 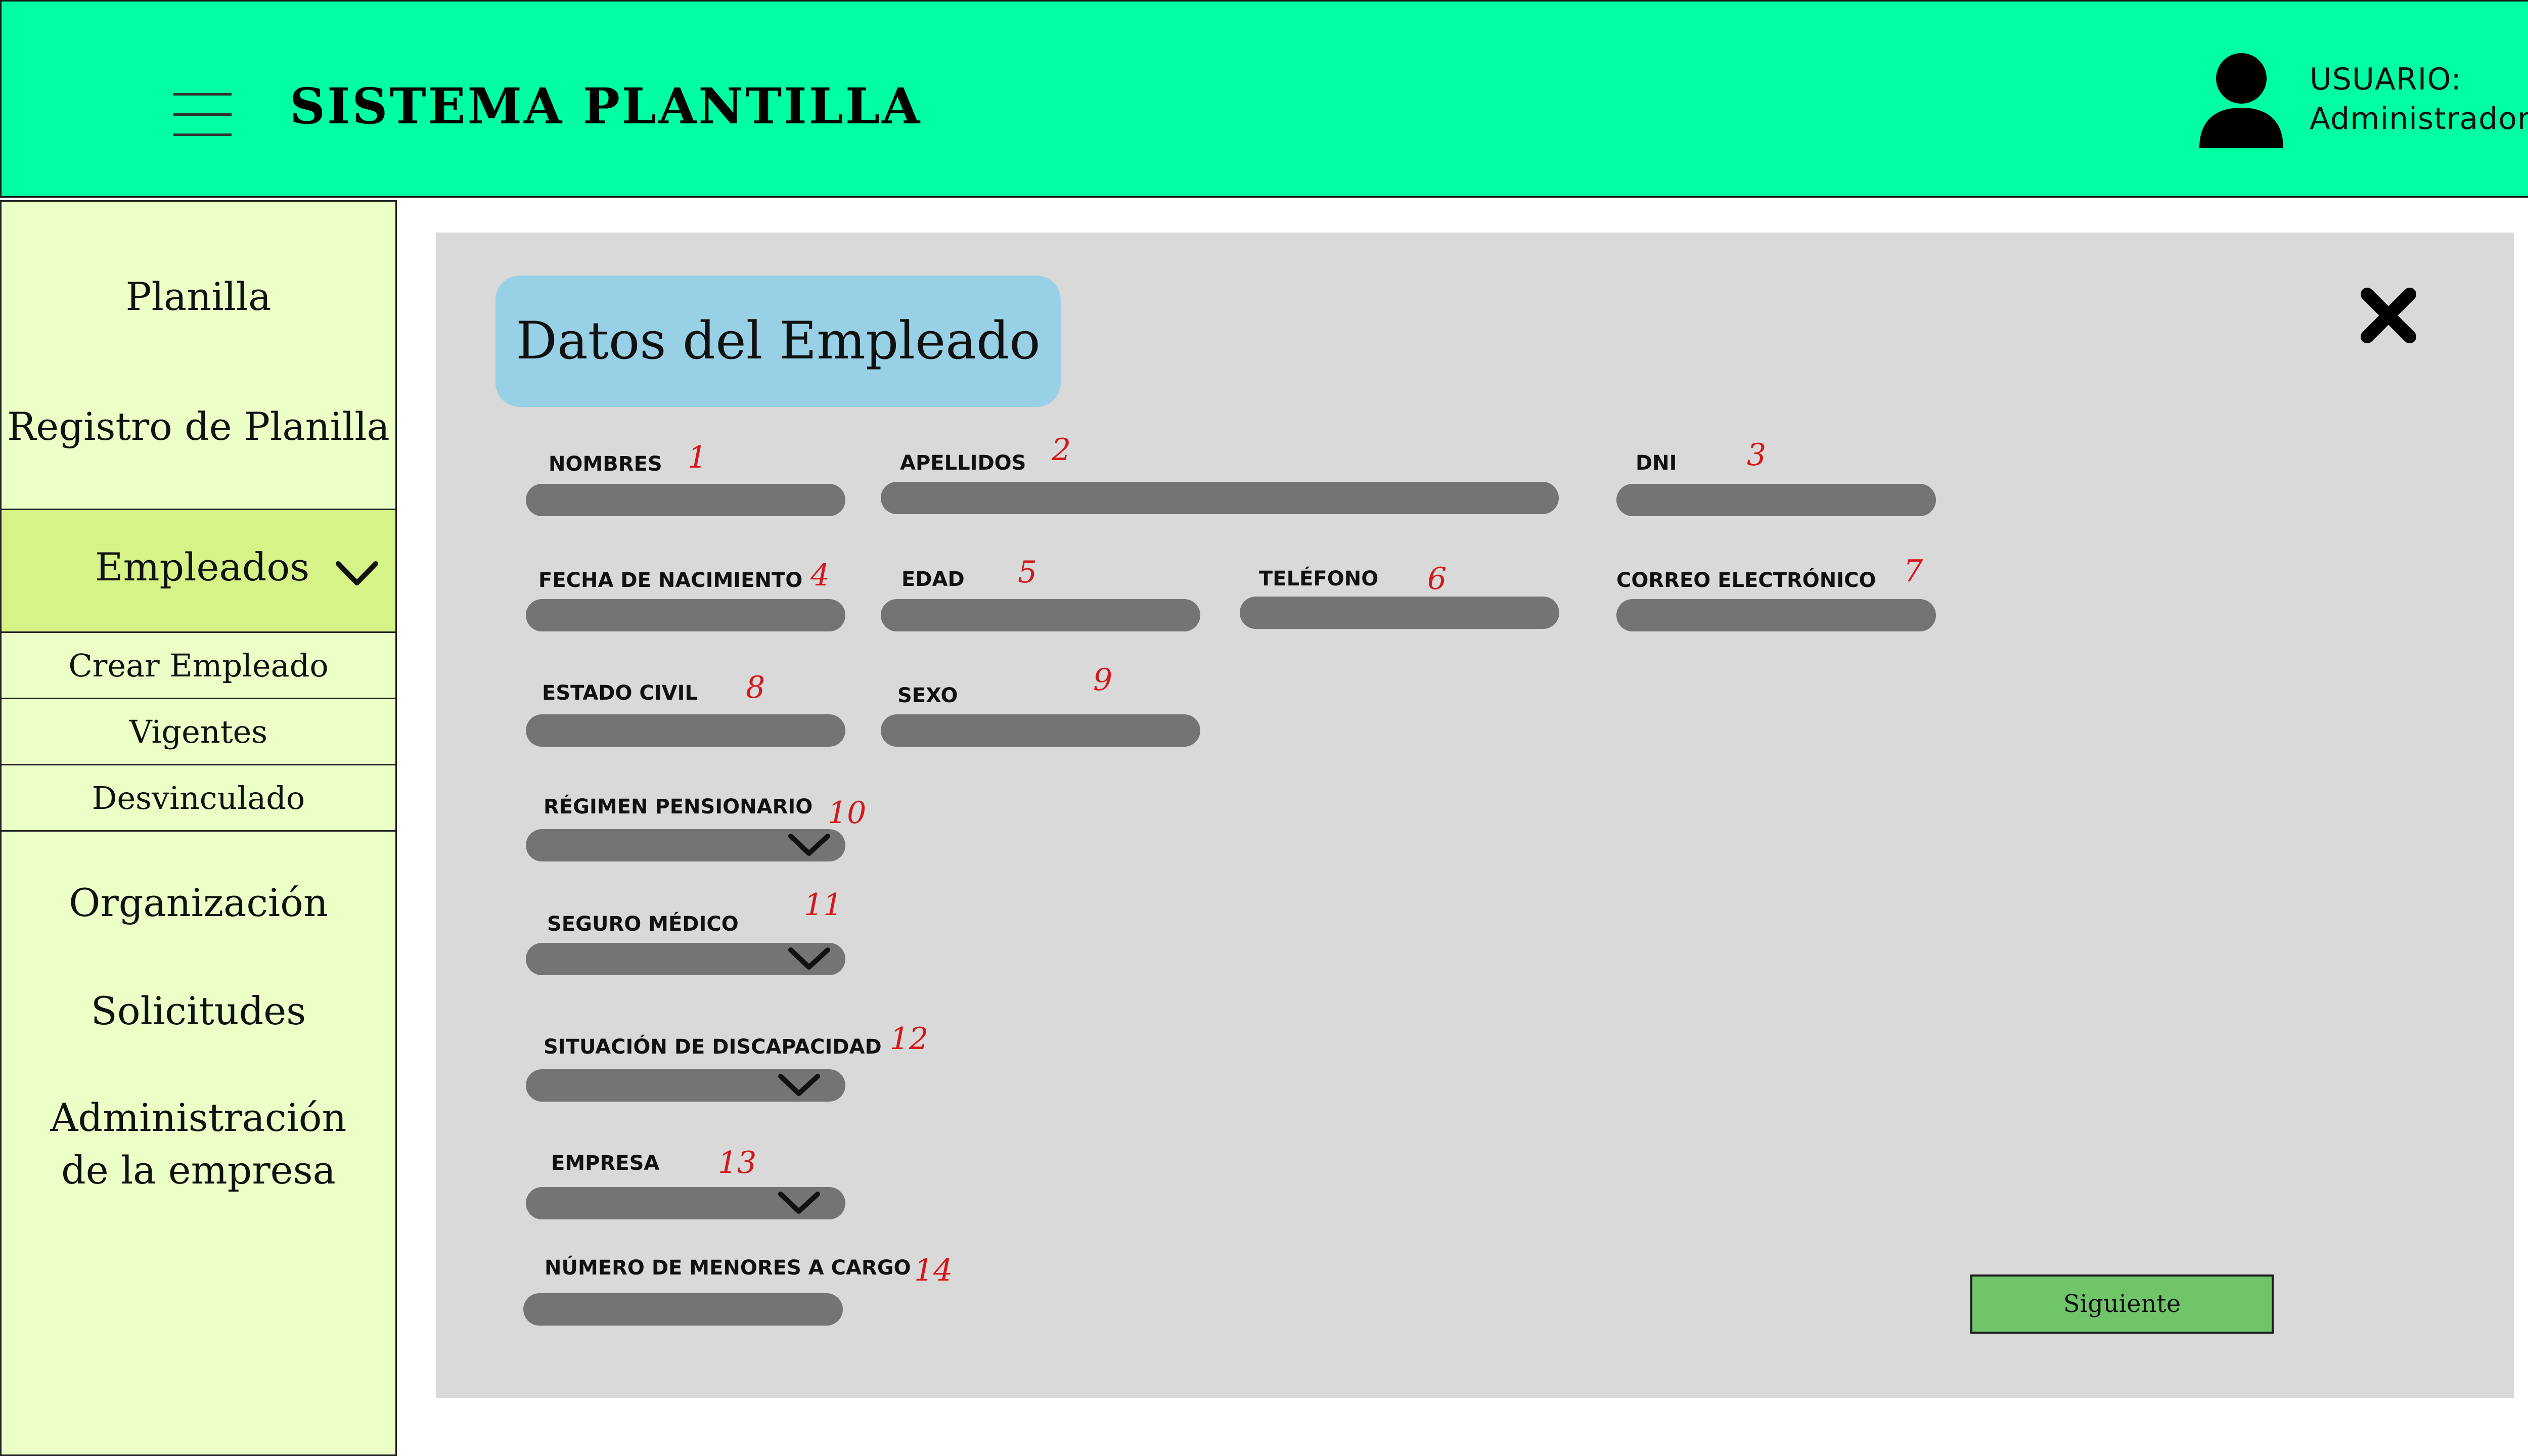 I want to click on field-label-sexo: SEXO, so click(x=928, y=695).